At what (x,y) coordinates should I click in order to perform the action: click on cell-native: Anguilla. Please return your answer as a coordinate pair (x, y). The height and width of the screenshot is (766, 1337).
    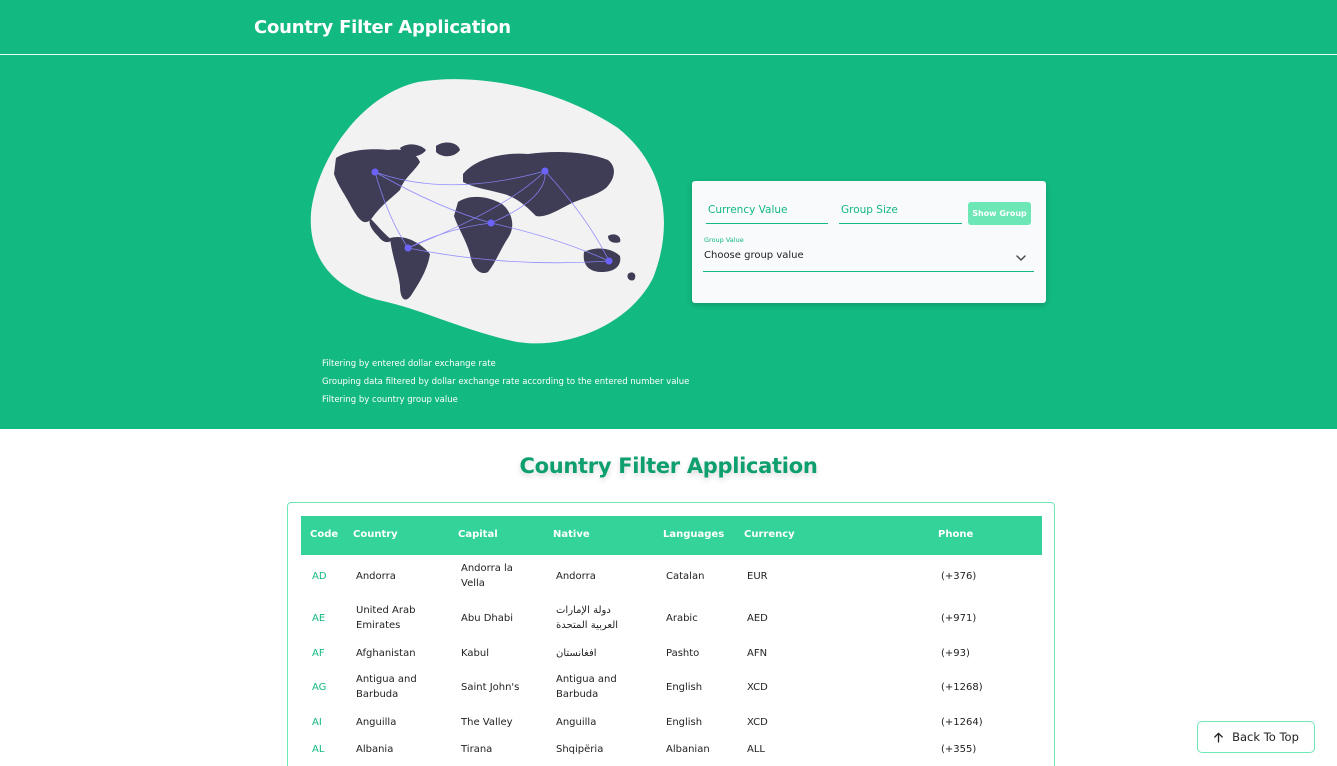
    Looking at the image, I should click on (576, 722).